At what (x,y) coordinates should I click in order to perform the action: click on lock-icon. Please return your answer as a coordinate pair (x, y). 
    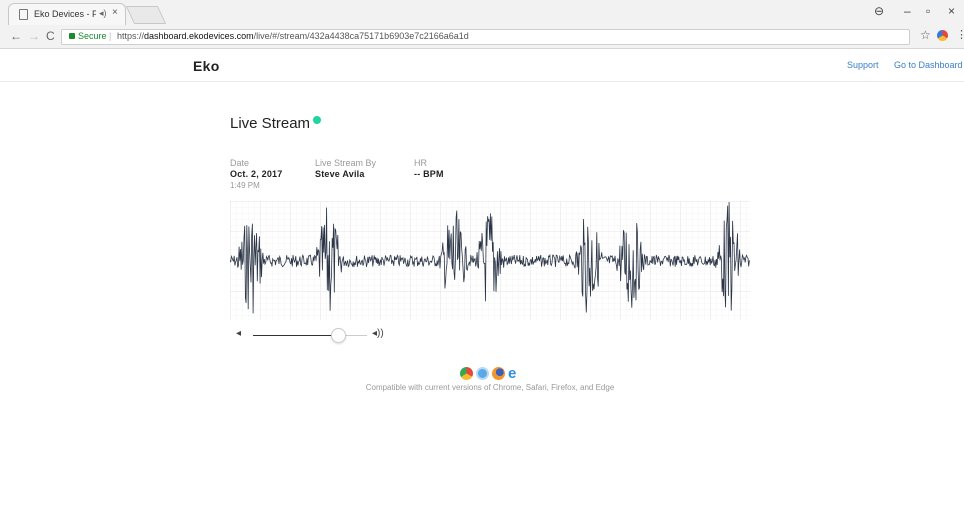
    Looking at the image, I should click on (72, 36).